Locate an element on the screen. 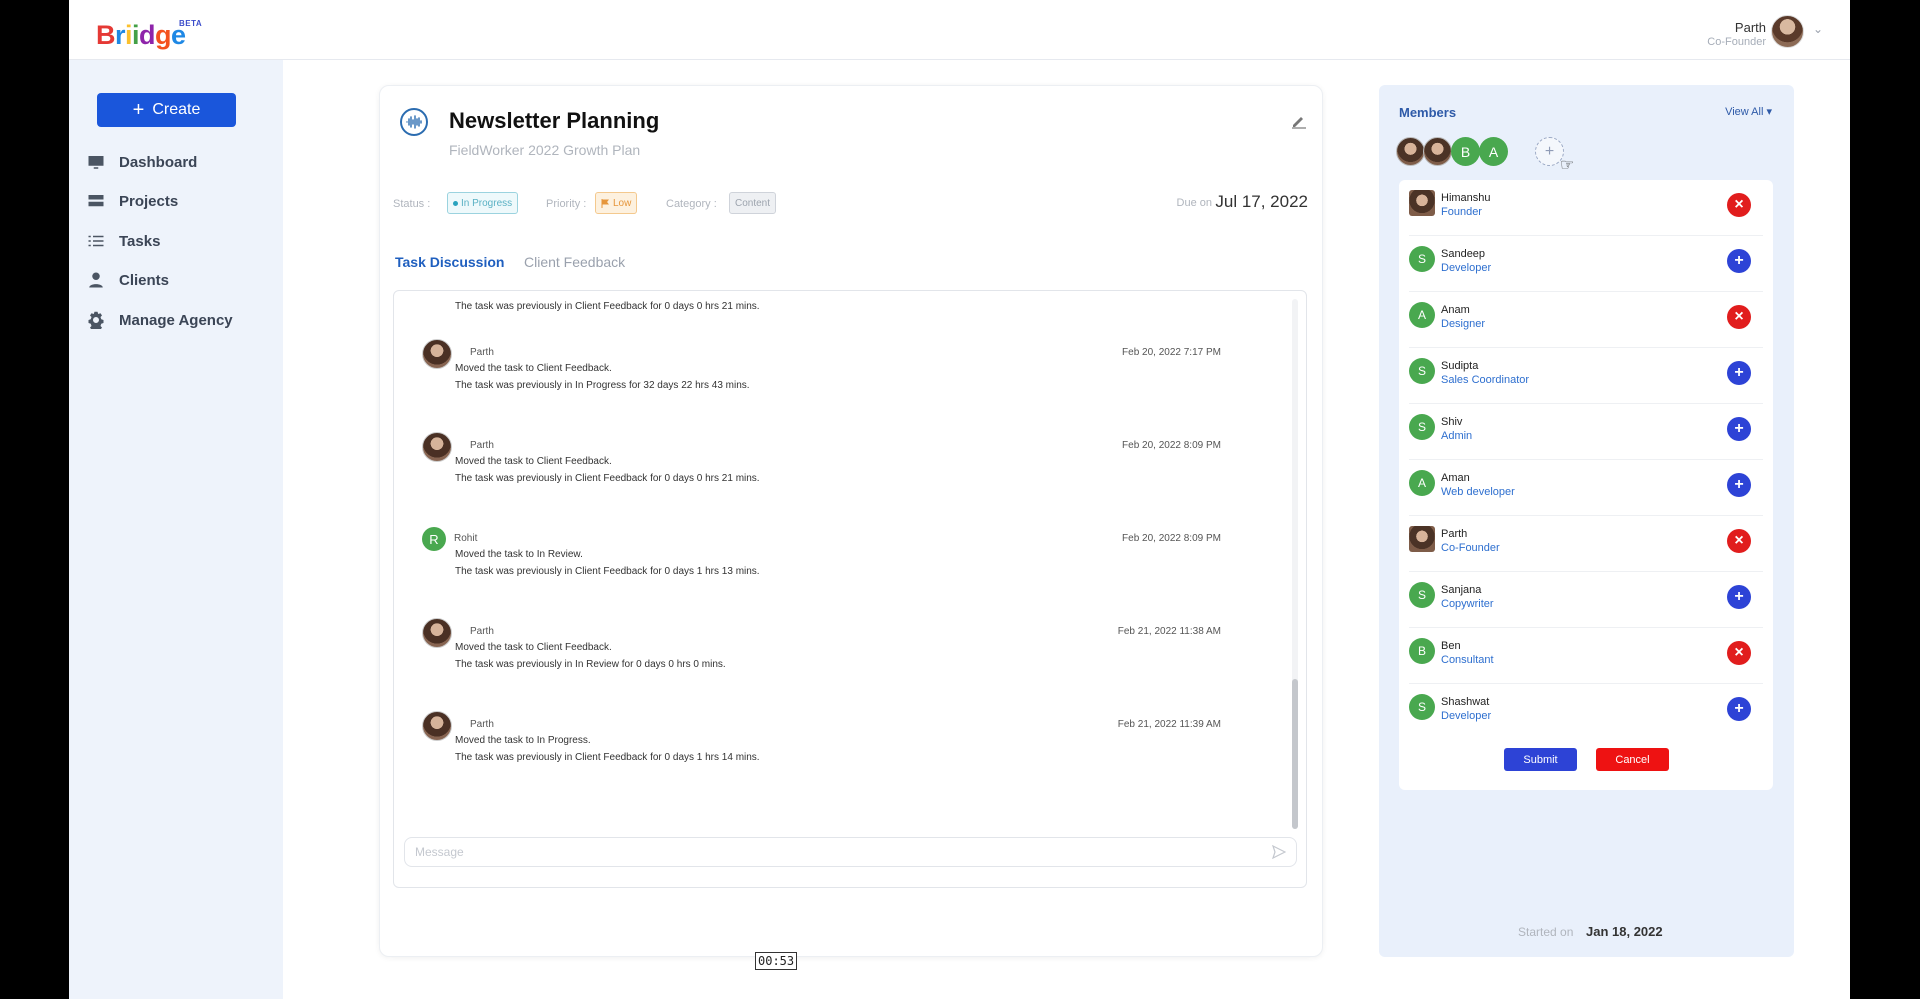  status-badge: In Progress is located at coordinates (483, 203).